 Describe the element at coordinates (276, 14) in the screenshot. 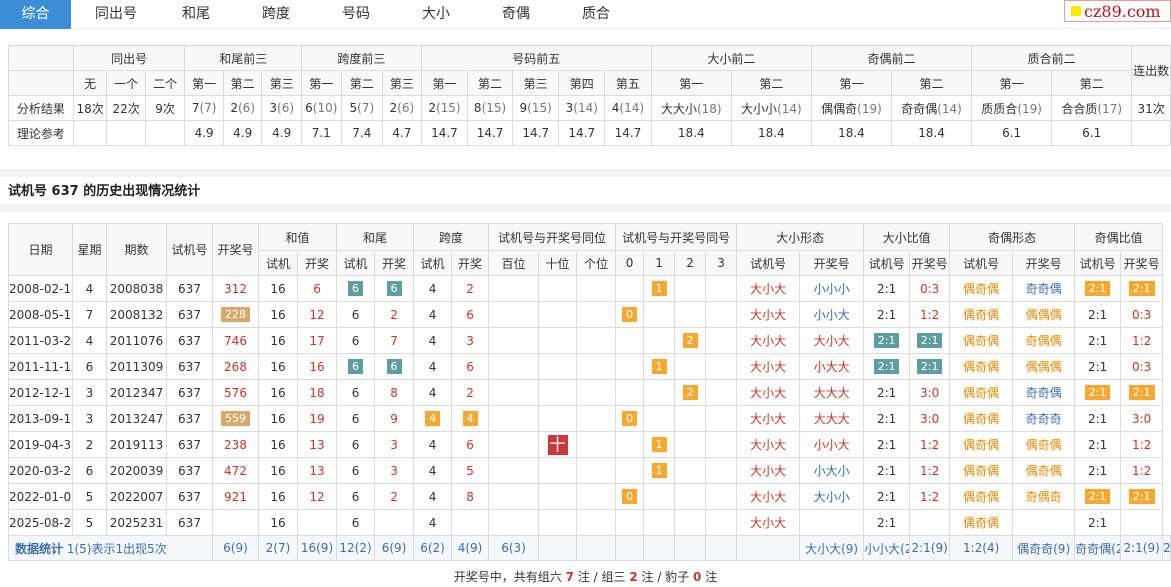

I see `tab-span: 跨度` at that location.